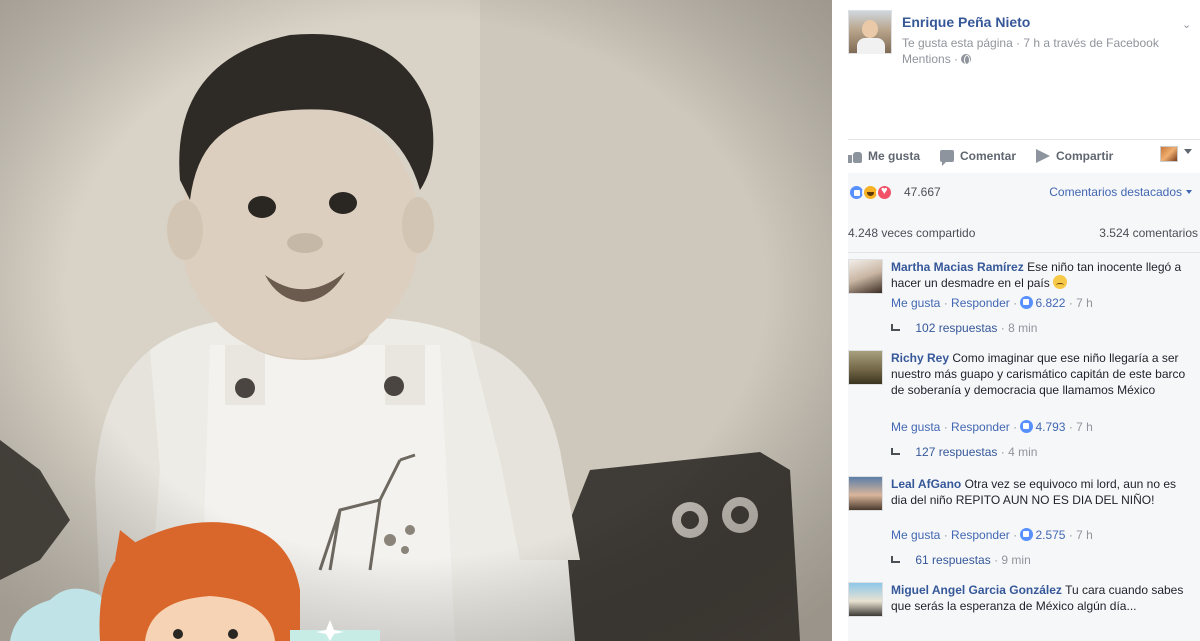  Describe the element at coordinates (957, 267) in the screenshot. I see `comment-author: Martha Macias Ramírez` at that location.